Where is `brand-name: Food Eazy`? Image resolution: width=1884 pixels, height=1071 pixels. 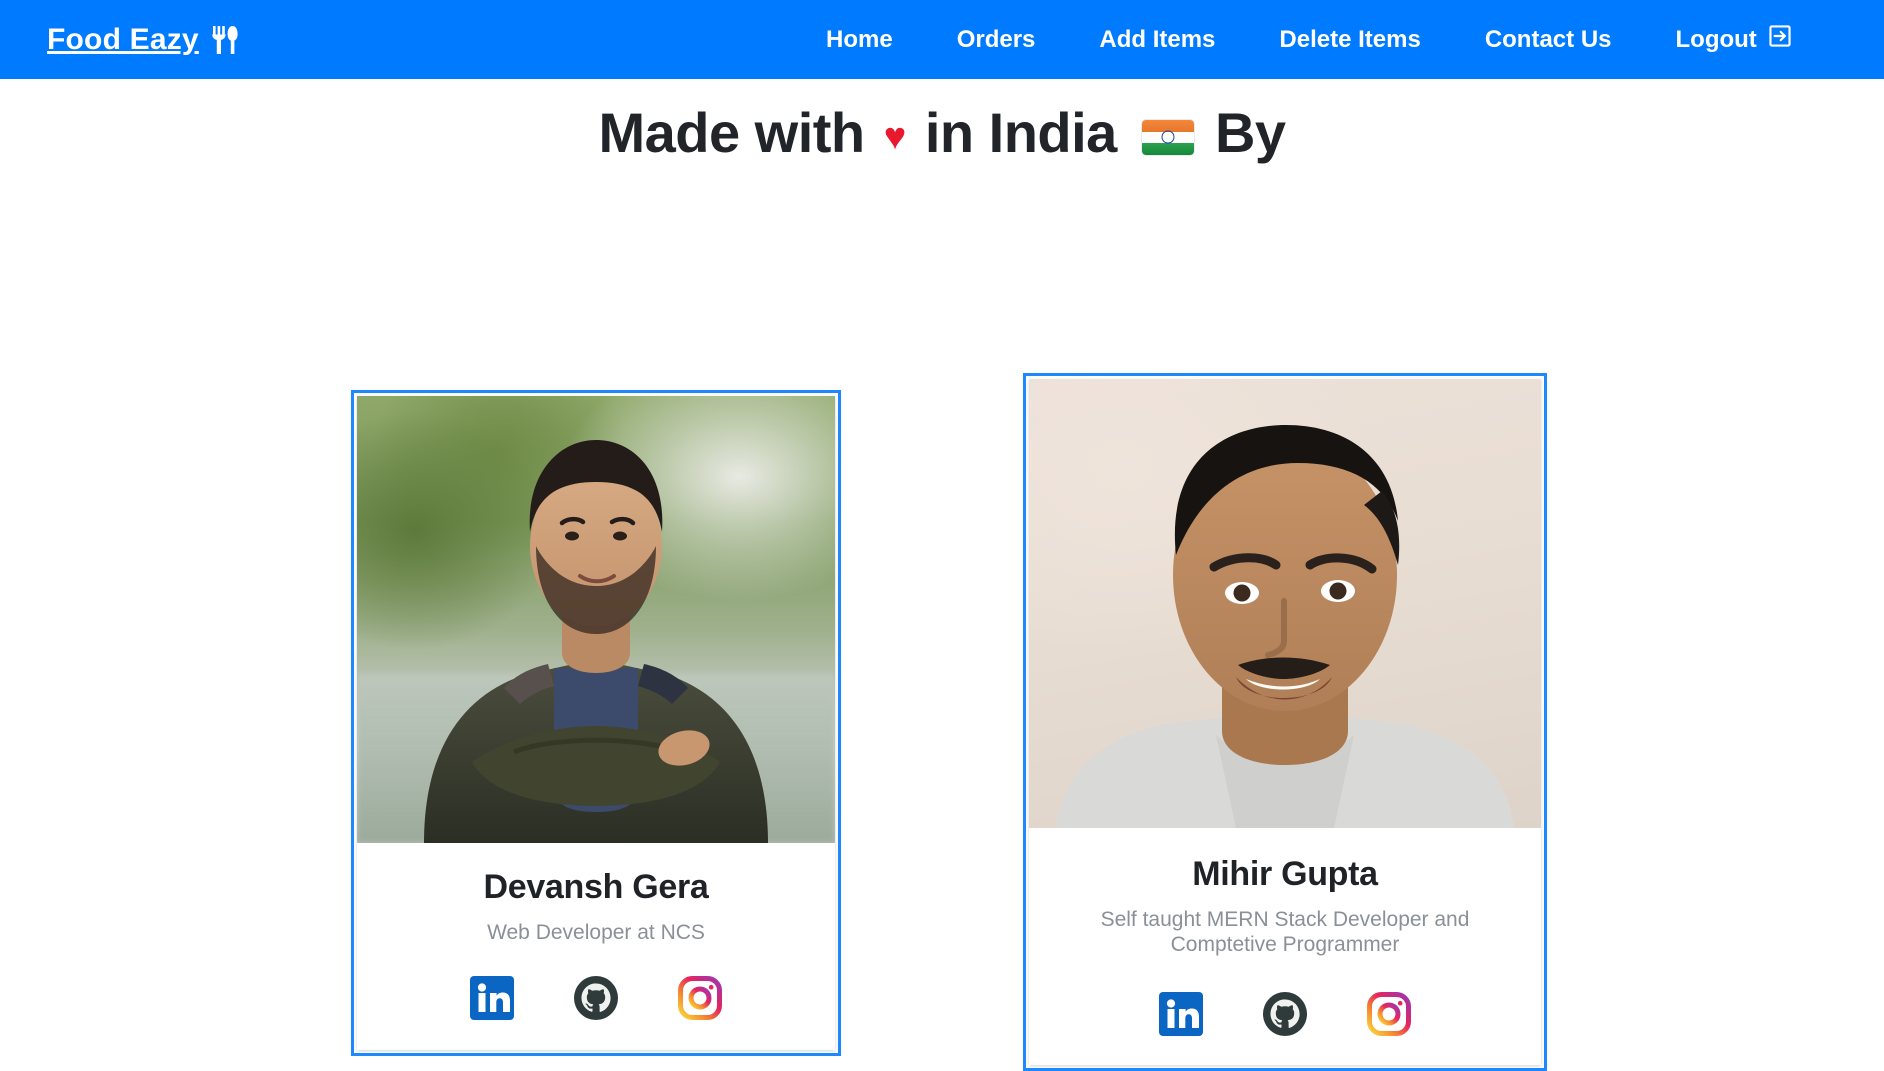
brand-name: Food Eazy is located at coordinates (123, 39).